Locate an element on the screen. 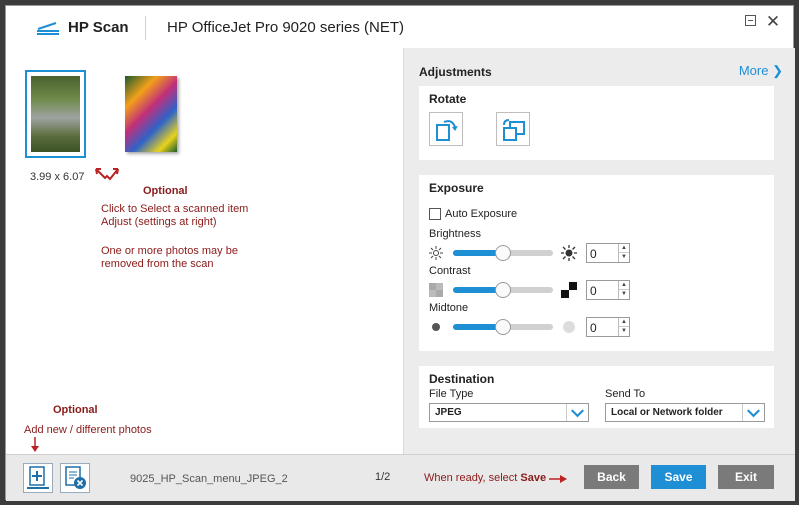 The width and height of the screenshot is (799, 505). contrast-thumb is located at coordinates (503, 290).